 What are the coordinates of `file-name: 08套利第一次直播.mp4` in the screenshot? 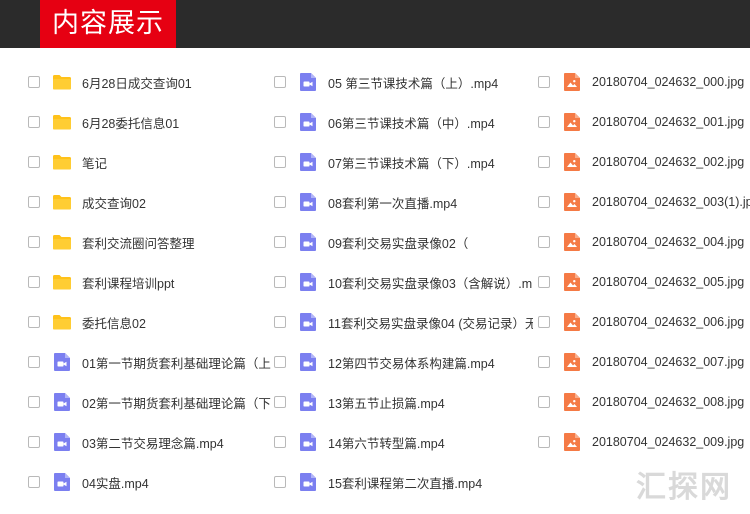 It's located at (430, 202).